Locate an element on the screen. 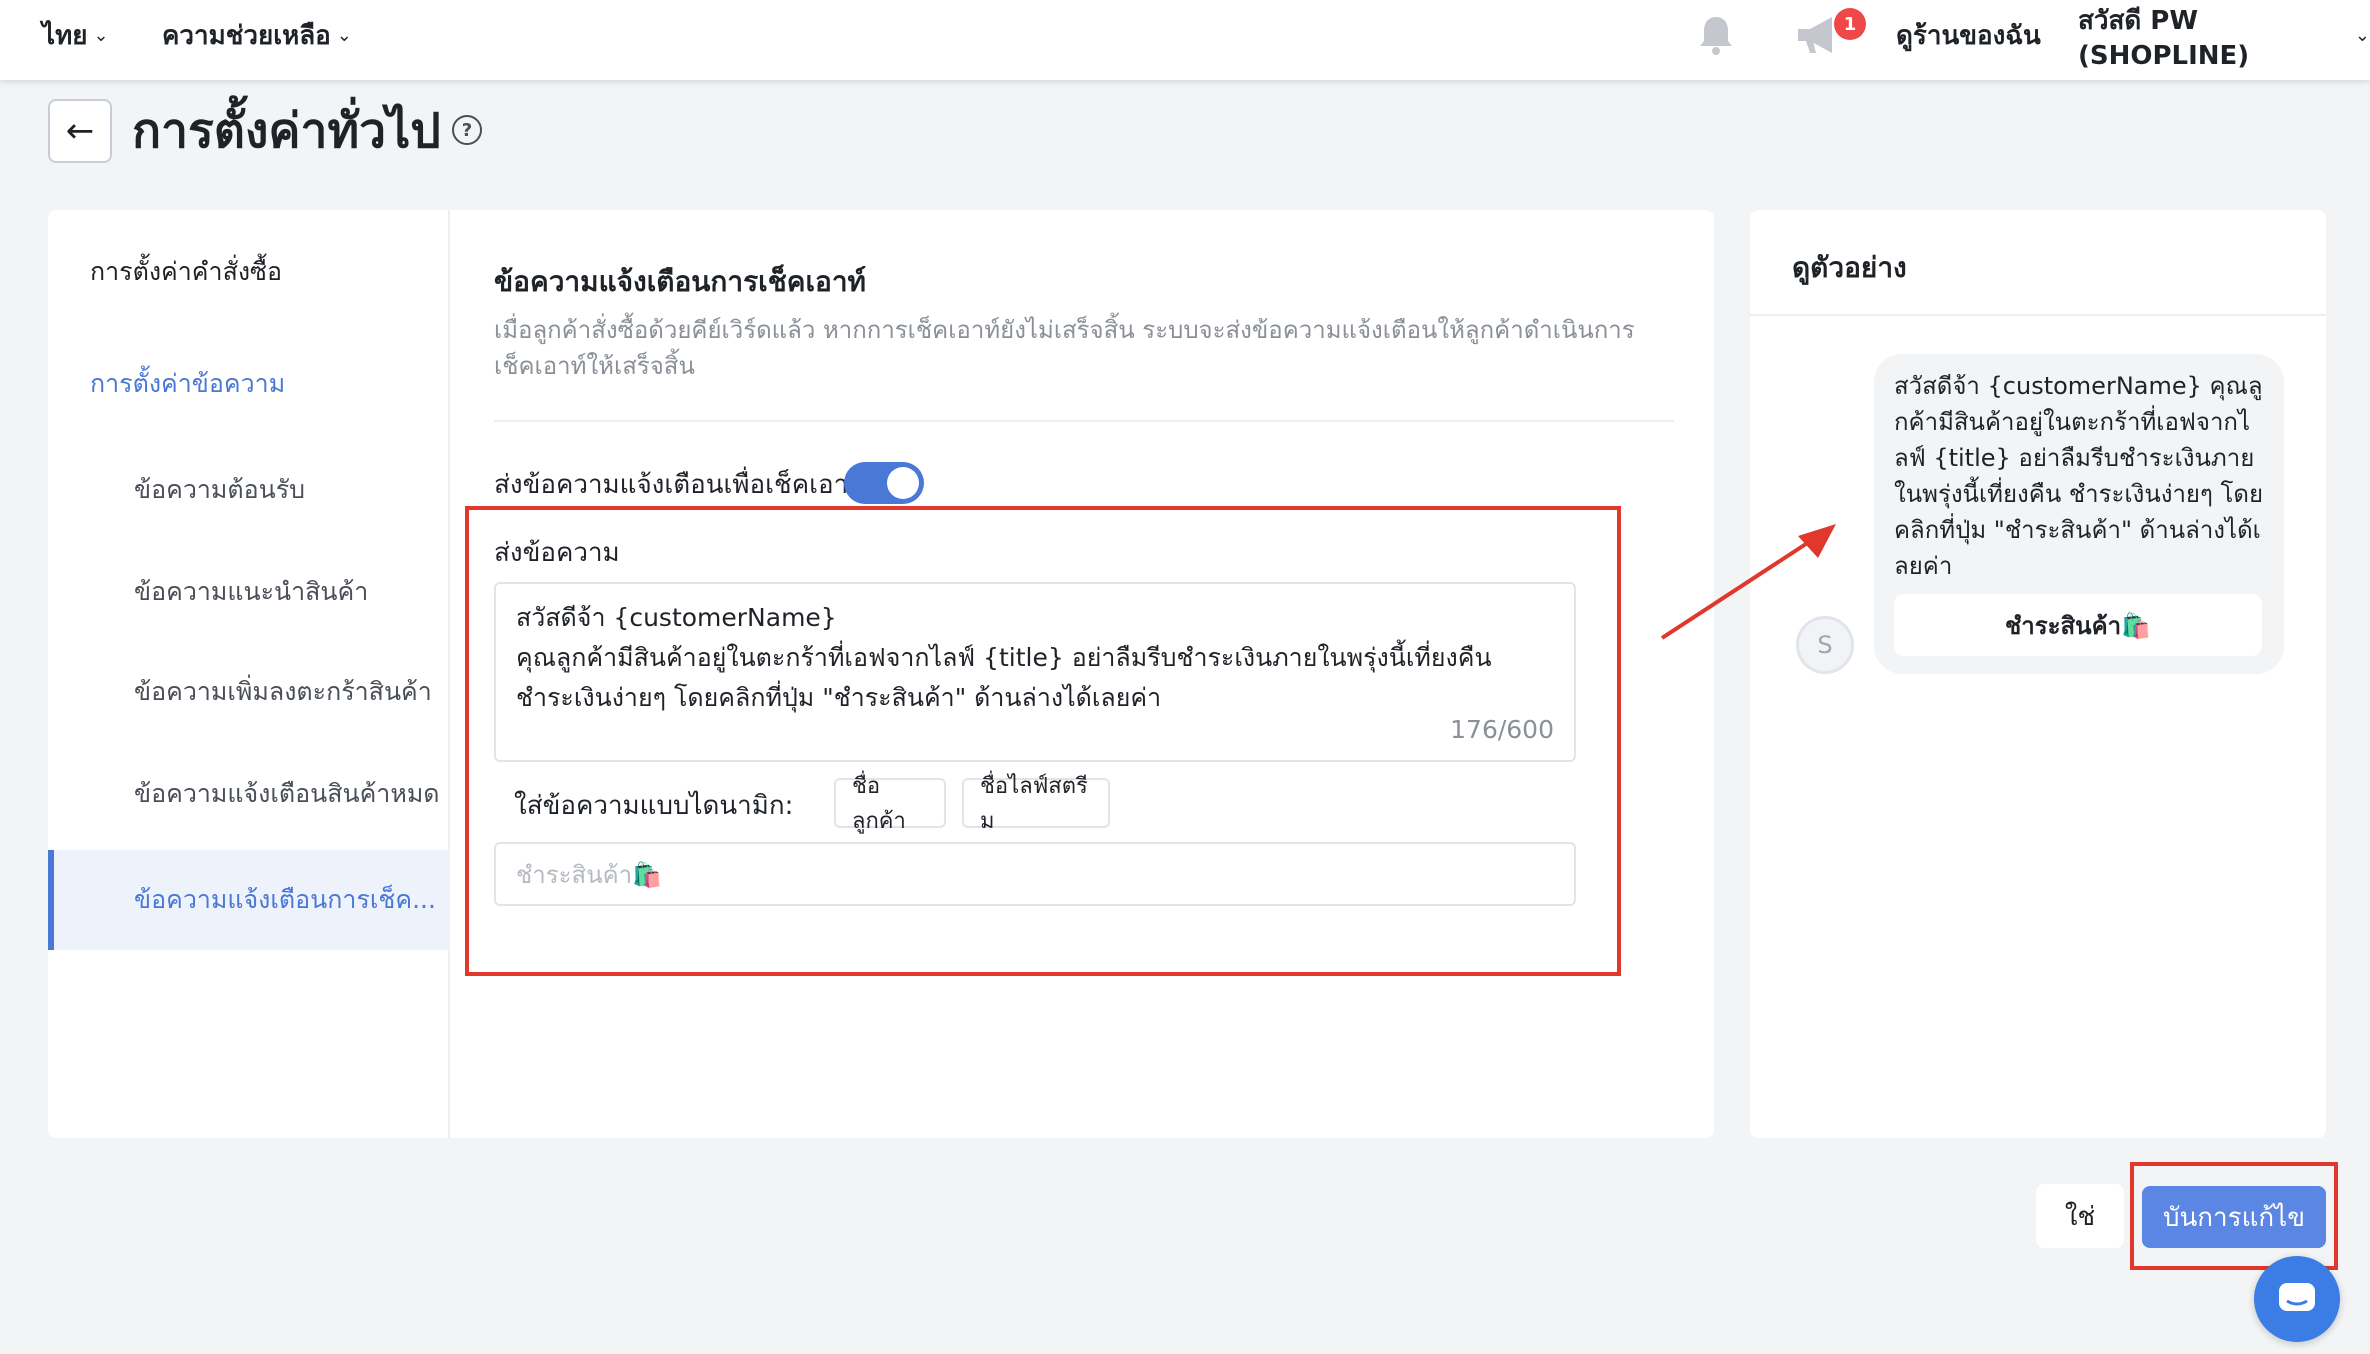 This screenshot has height=1354, width=2370. language-label: ไทย is located at coordinates (65, 35).